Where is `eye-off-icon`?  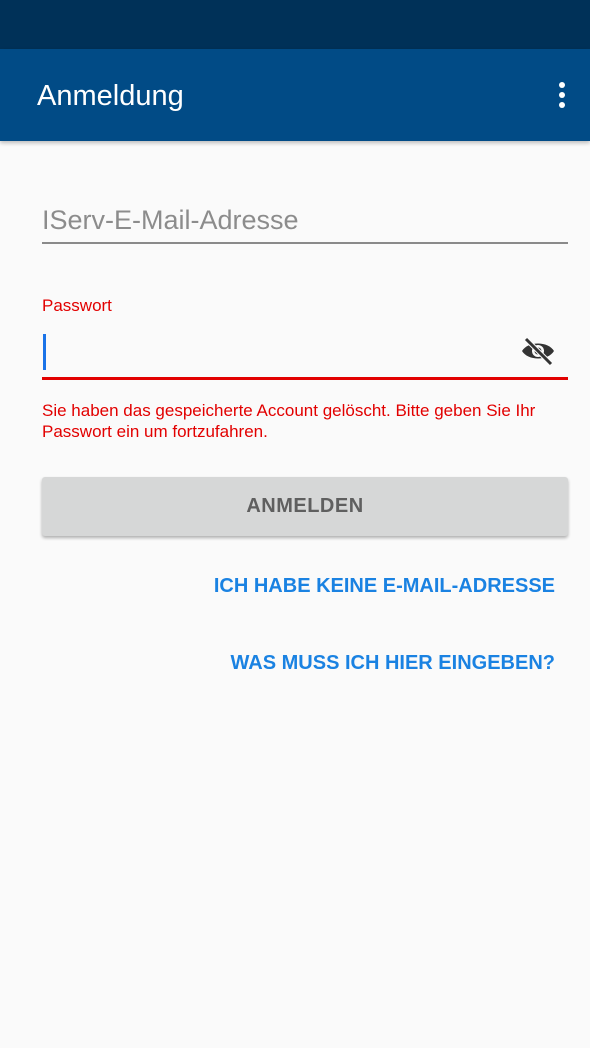
eye-off-icon is located at coordinates (538, 351).